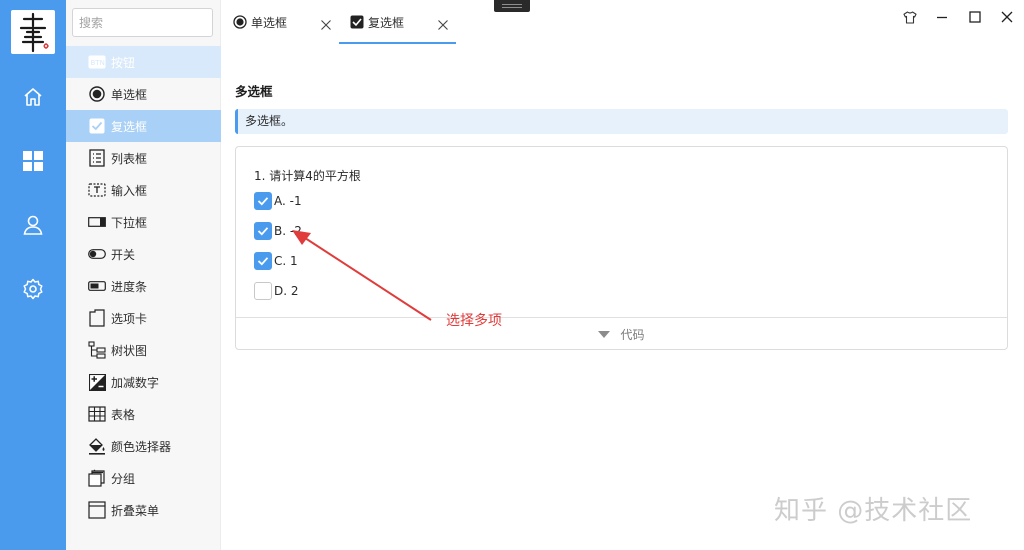 The width and height of the screenshot is (1024, 550). I want to click on annotation-label: 选择多项, so click(474, 321).